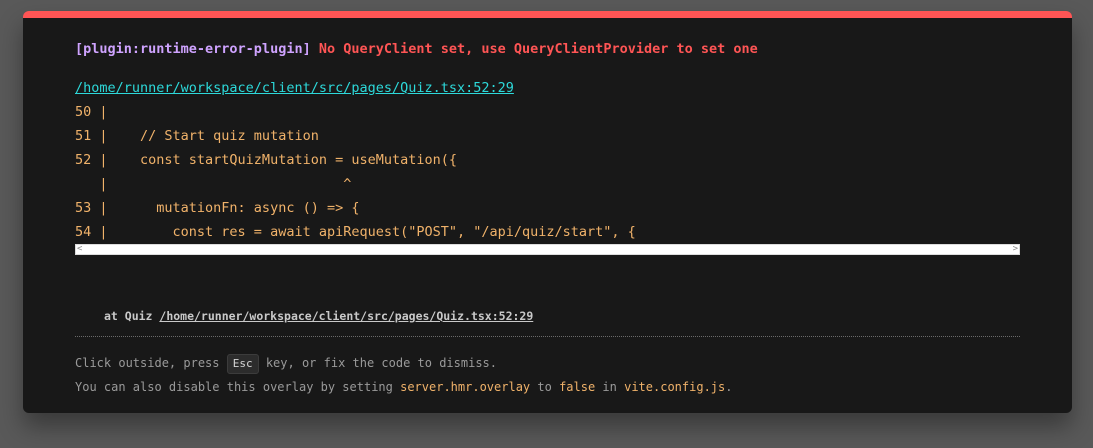 The height and width of the screenshot is (448, 1093). Describe the element at coordinates (242, 364) in the screenshot. I see `esc-key-badge: Esc` at that location.